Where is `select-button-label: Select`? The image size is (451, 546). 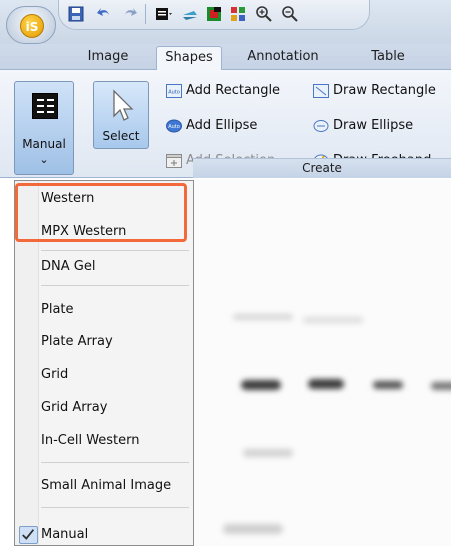 select-button-label: Select is located at coordinates (121, 136).